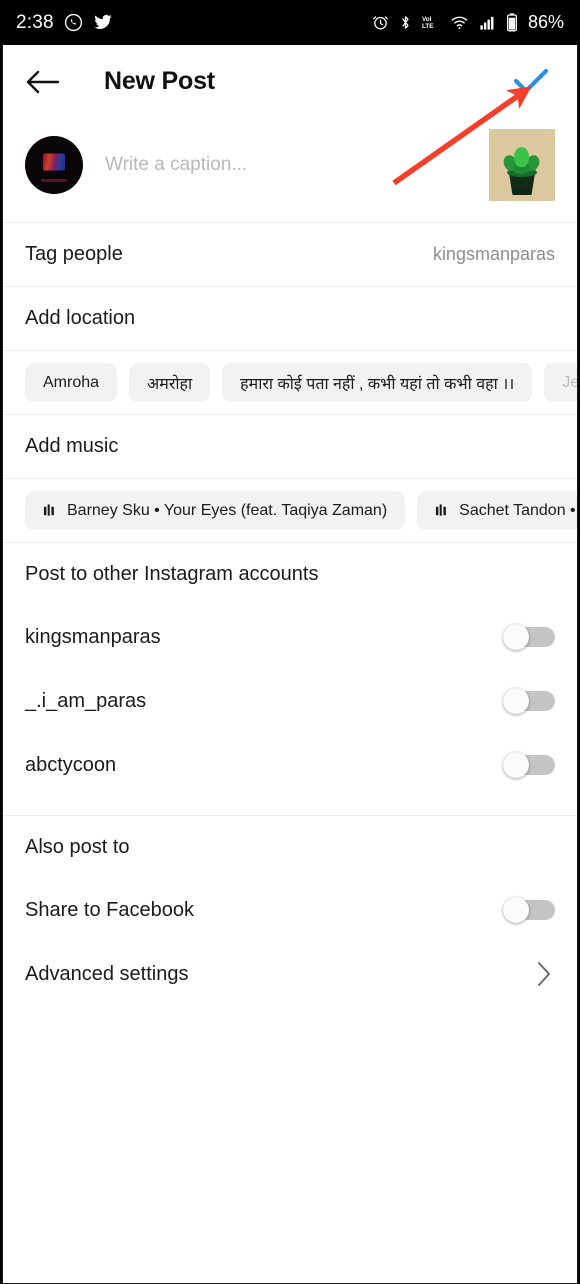  Describe the element at coordinates (73, 22) in the screenshot. I see `whatsapp-icon` at that location.